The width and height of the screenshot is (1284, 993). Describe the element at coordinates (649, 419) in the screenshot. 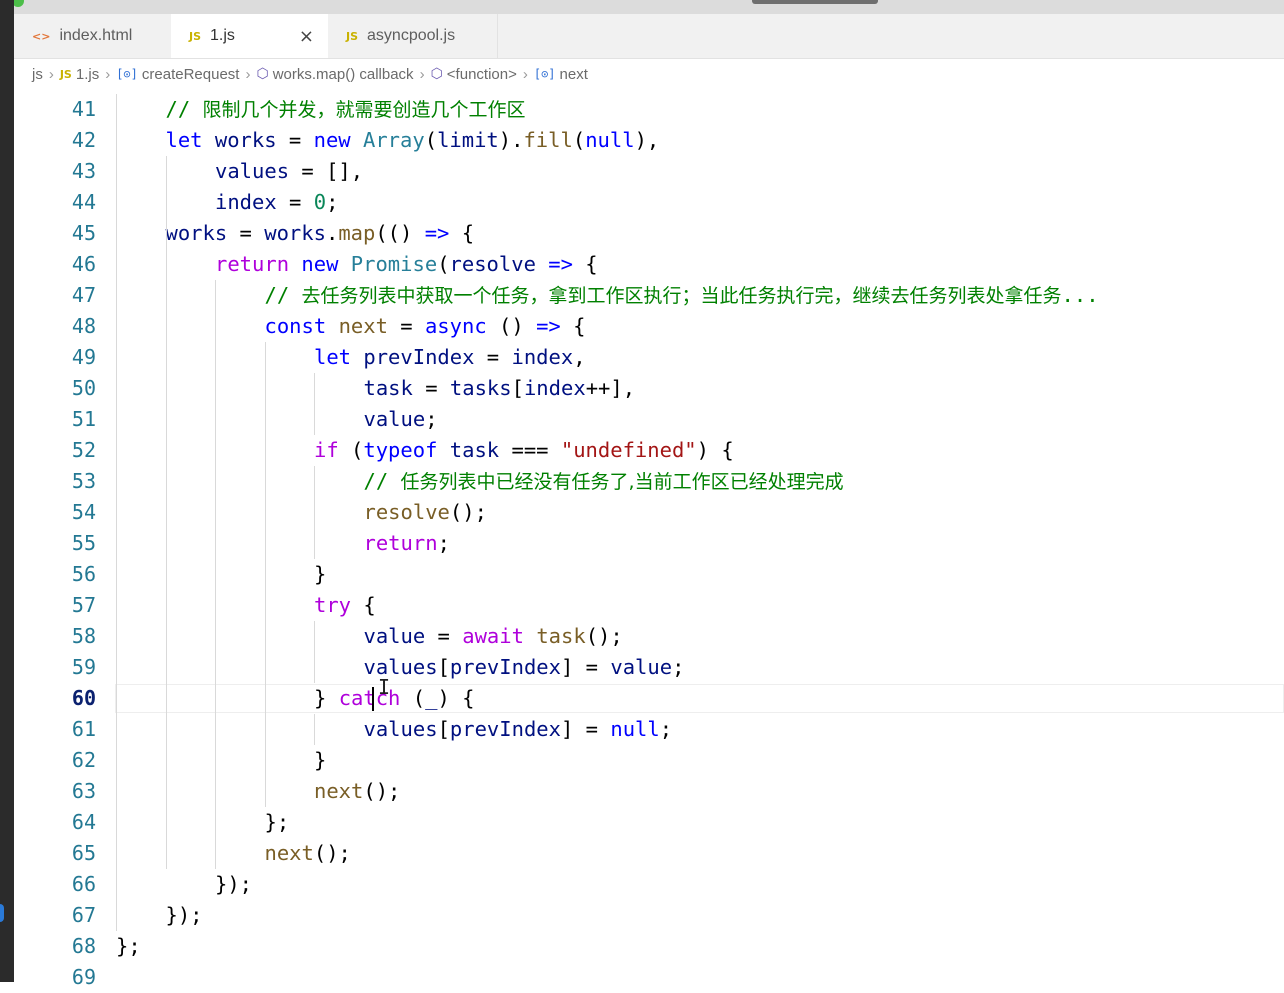

I see `code-line: 51 value;` at that location.